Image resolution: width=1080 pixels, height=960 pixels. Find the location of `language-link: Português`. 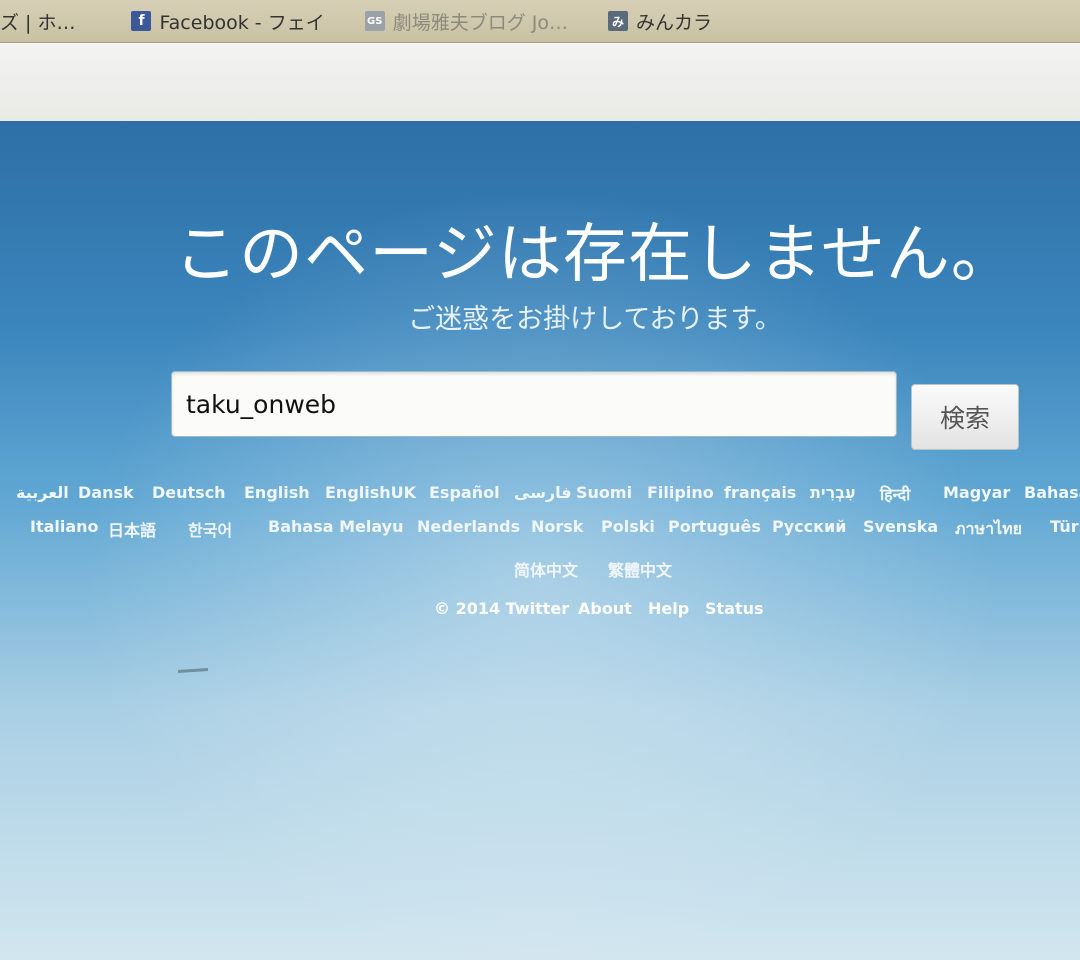

language-link: Português is located at coordinates (714, 526).